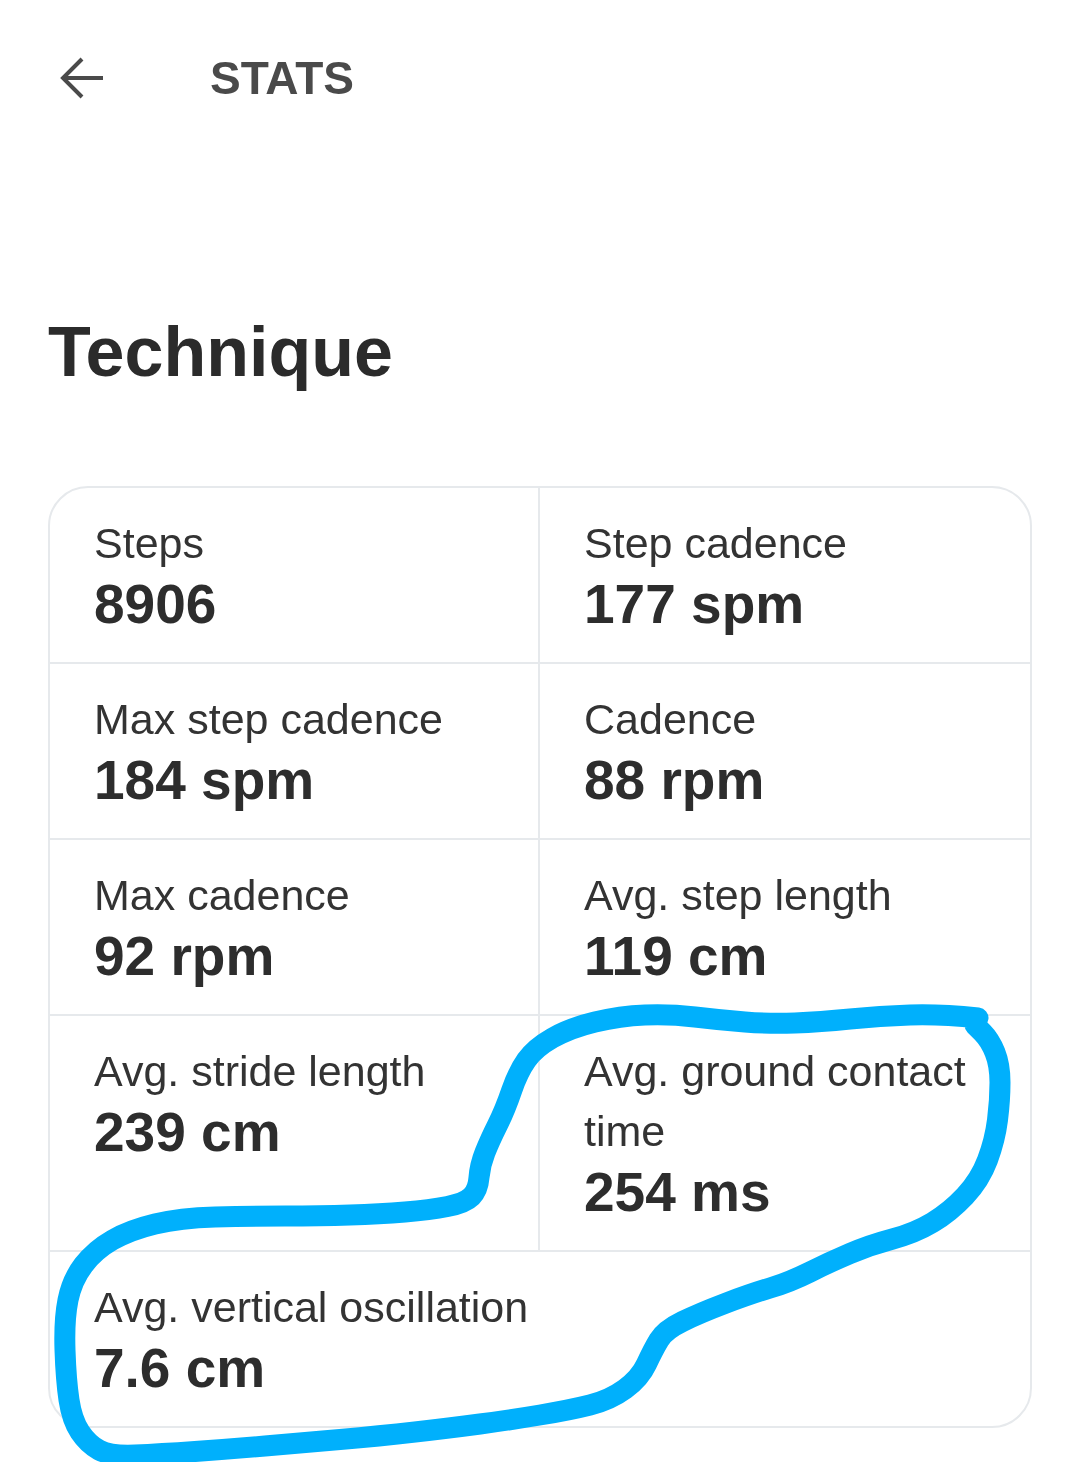 The height and width of the screenshot is (1462, 1080). What do you see at coordinates (260, 1071) in the screenshot?
I see `stat-label: Avg. stride length` at bounding box center [260, 1071].